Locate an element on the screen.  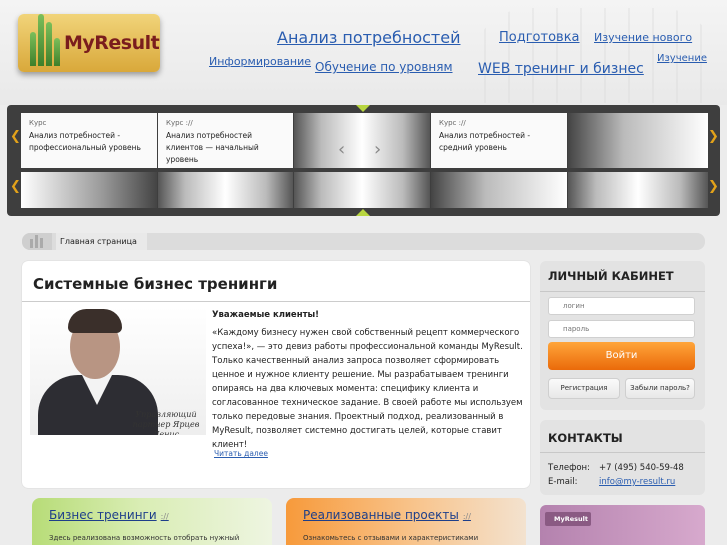
slide-next-icon: › is located at coordinates (377, 149).